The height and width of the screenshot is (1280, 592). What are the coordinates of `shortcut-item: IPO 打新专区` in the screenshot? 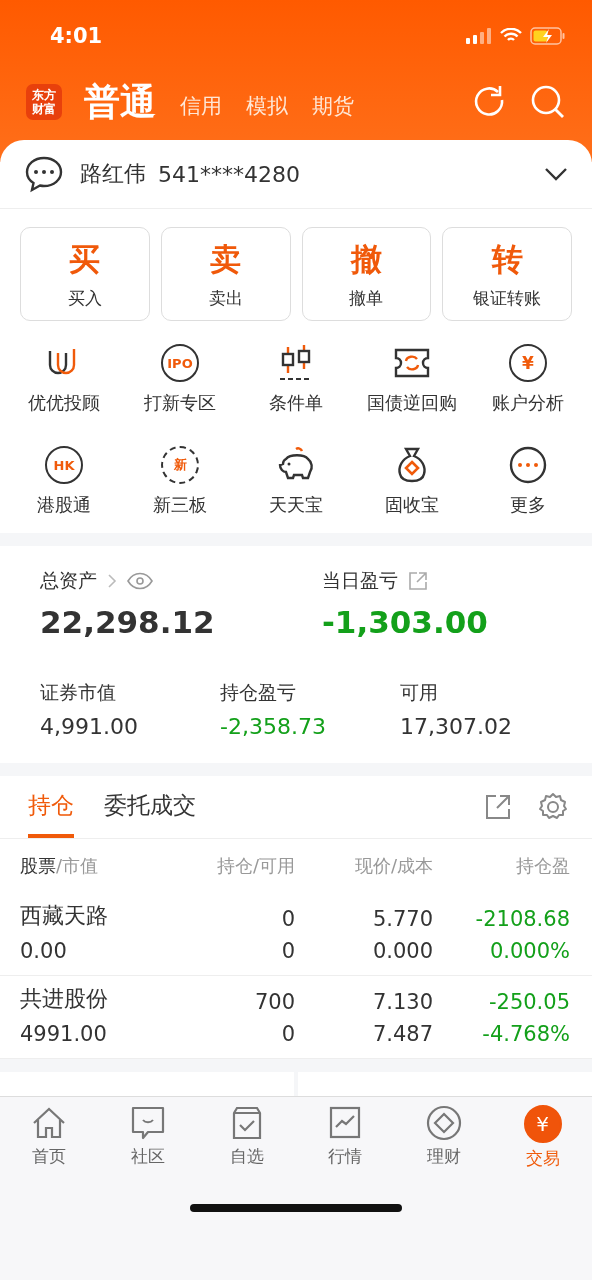 It's located at (180, 375).